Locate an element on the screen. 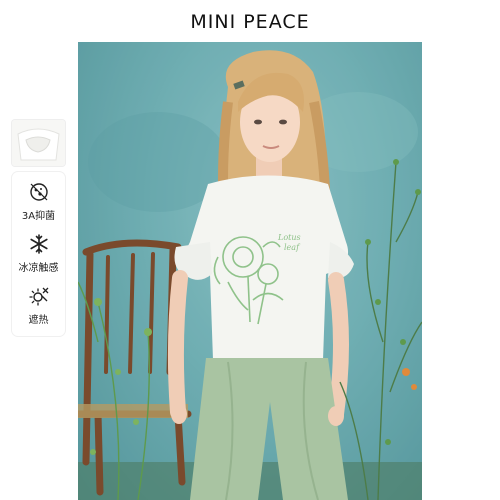  feature-sidebar: 3A抑菌 冰凉触感 遮热 is located at coordinates (38, 228).